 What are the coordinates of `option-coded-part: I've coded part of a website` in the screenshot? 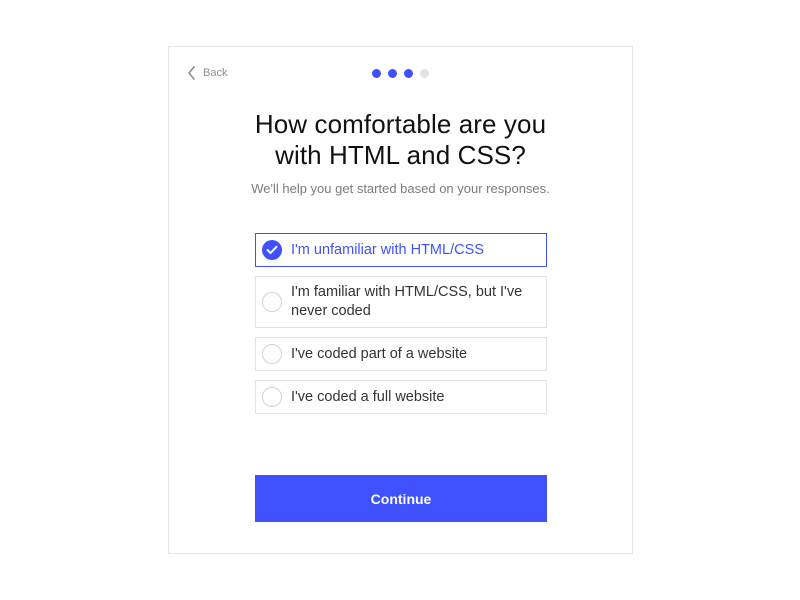 It's located at (401, 354).